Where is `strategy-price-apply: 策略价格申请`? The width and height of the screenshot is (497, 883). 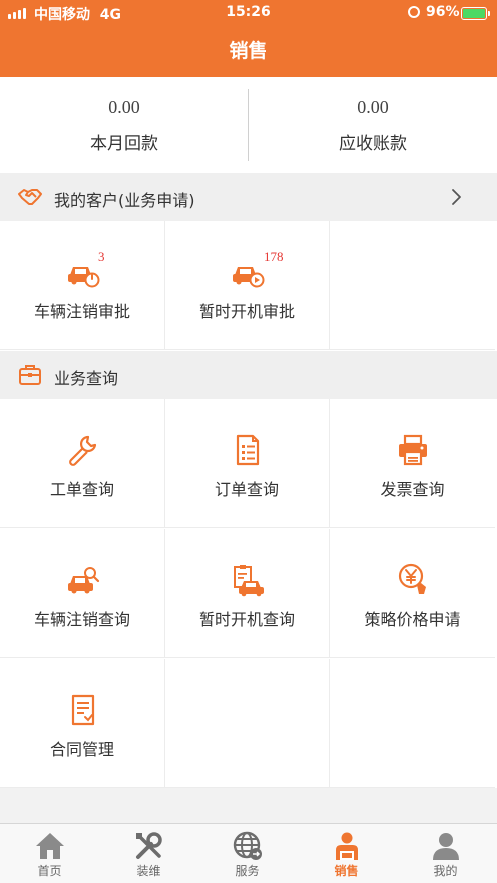
strategy-price-apply: 策略价格申请 is located at coordinates (412, 593).